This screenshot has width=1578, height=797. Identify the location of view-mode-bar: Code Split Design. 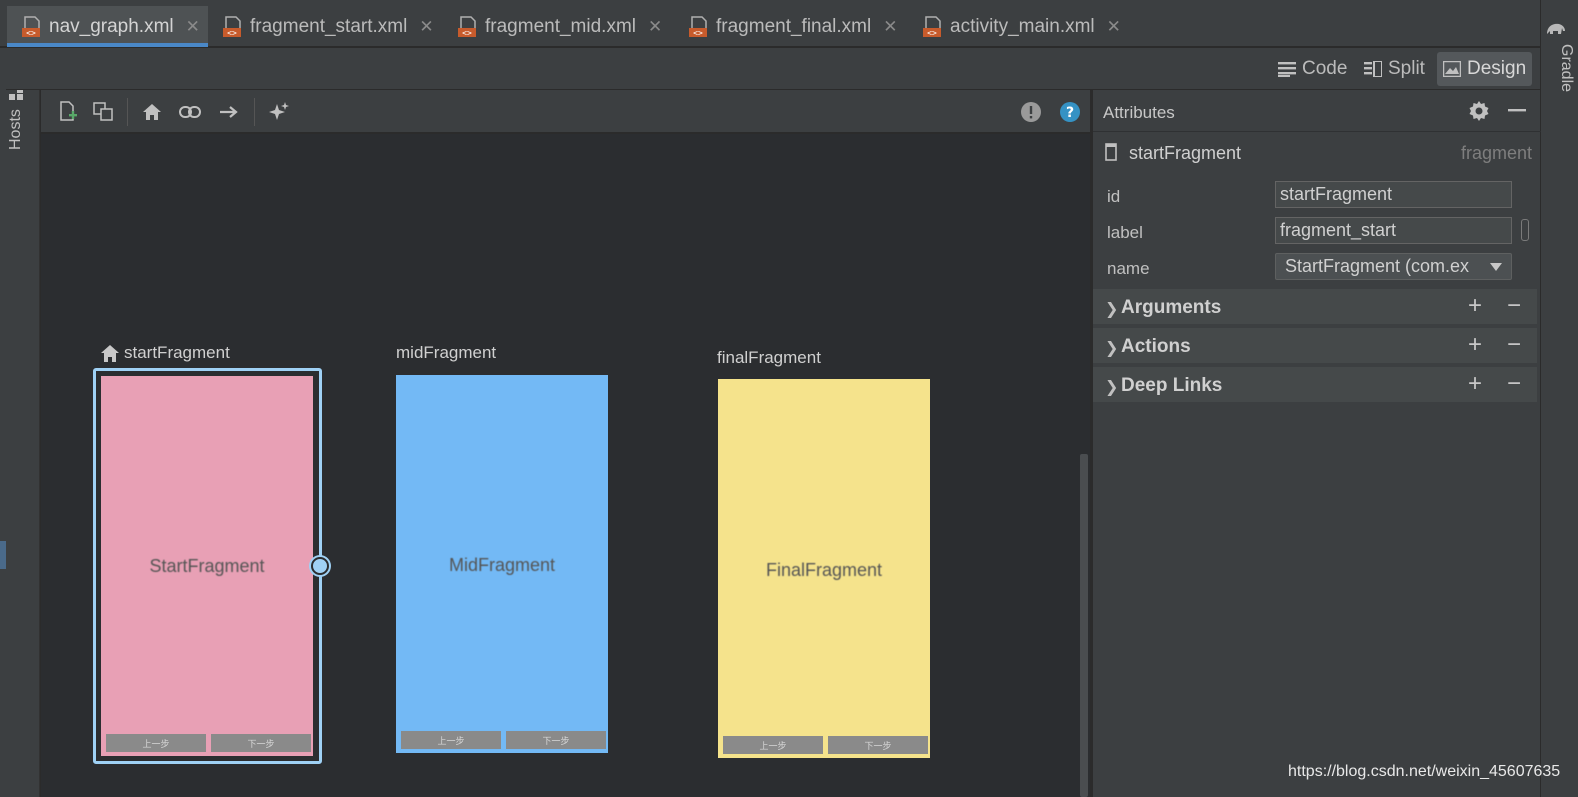
(773, 69).